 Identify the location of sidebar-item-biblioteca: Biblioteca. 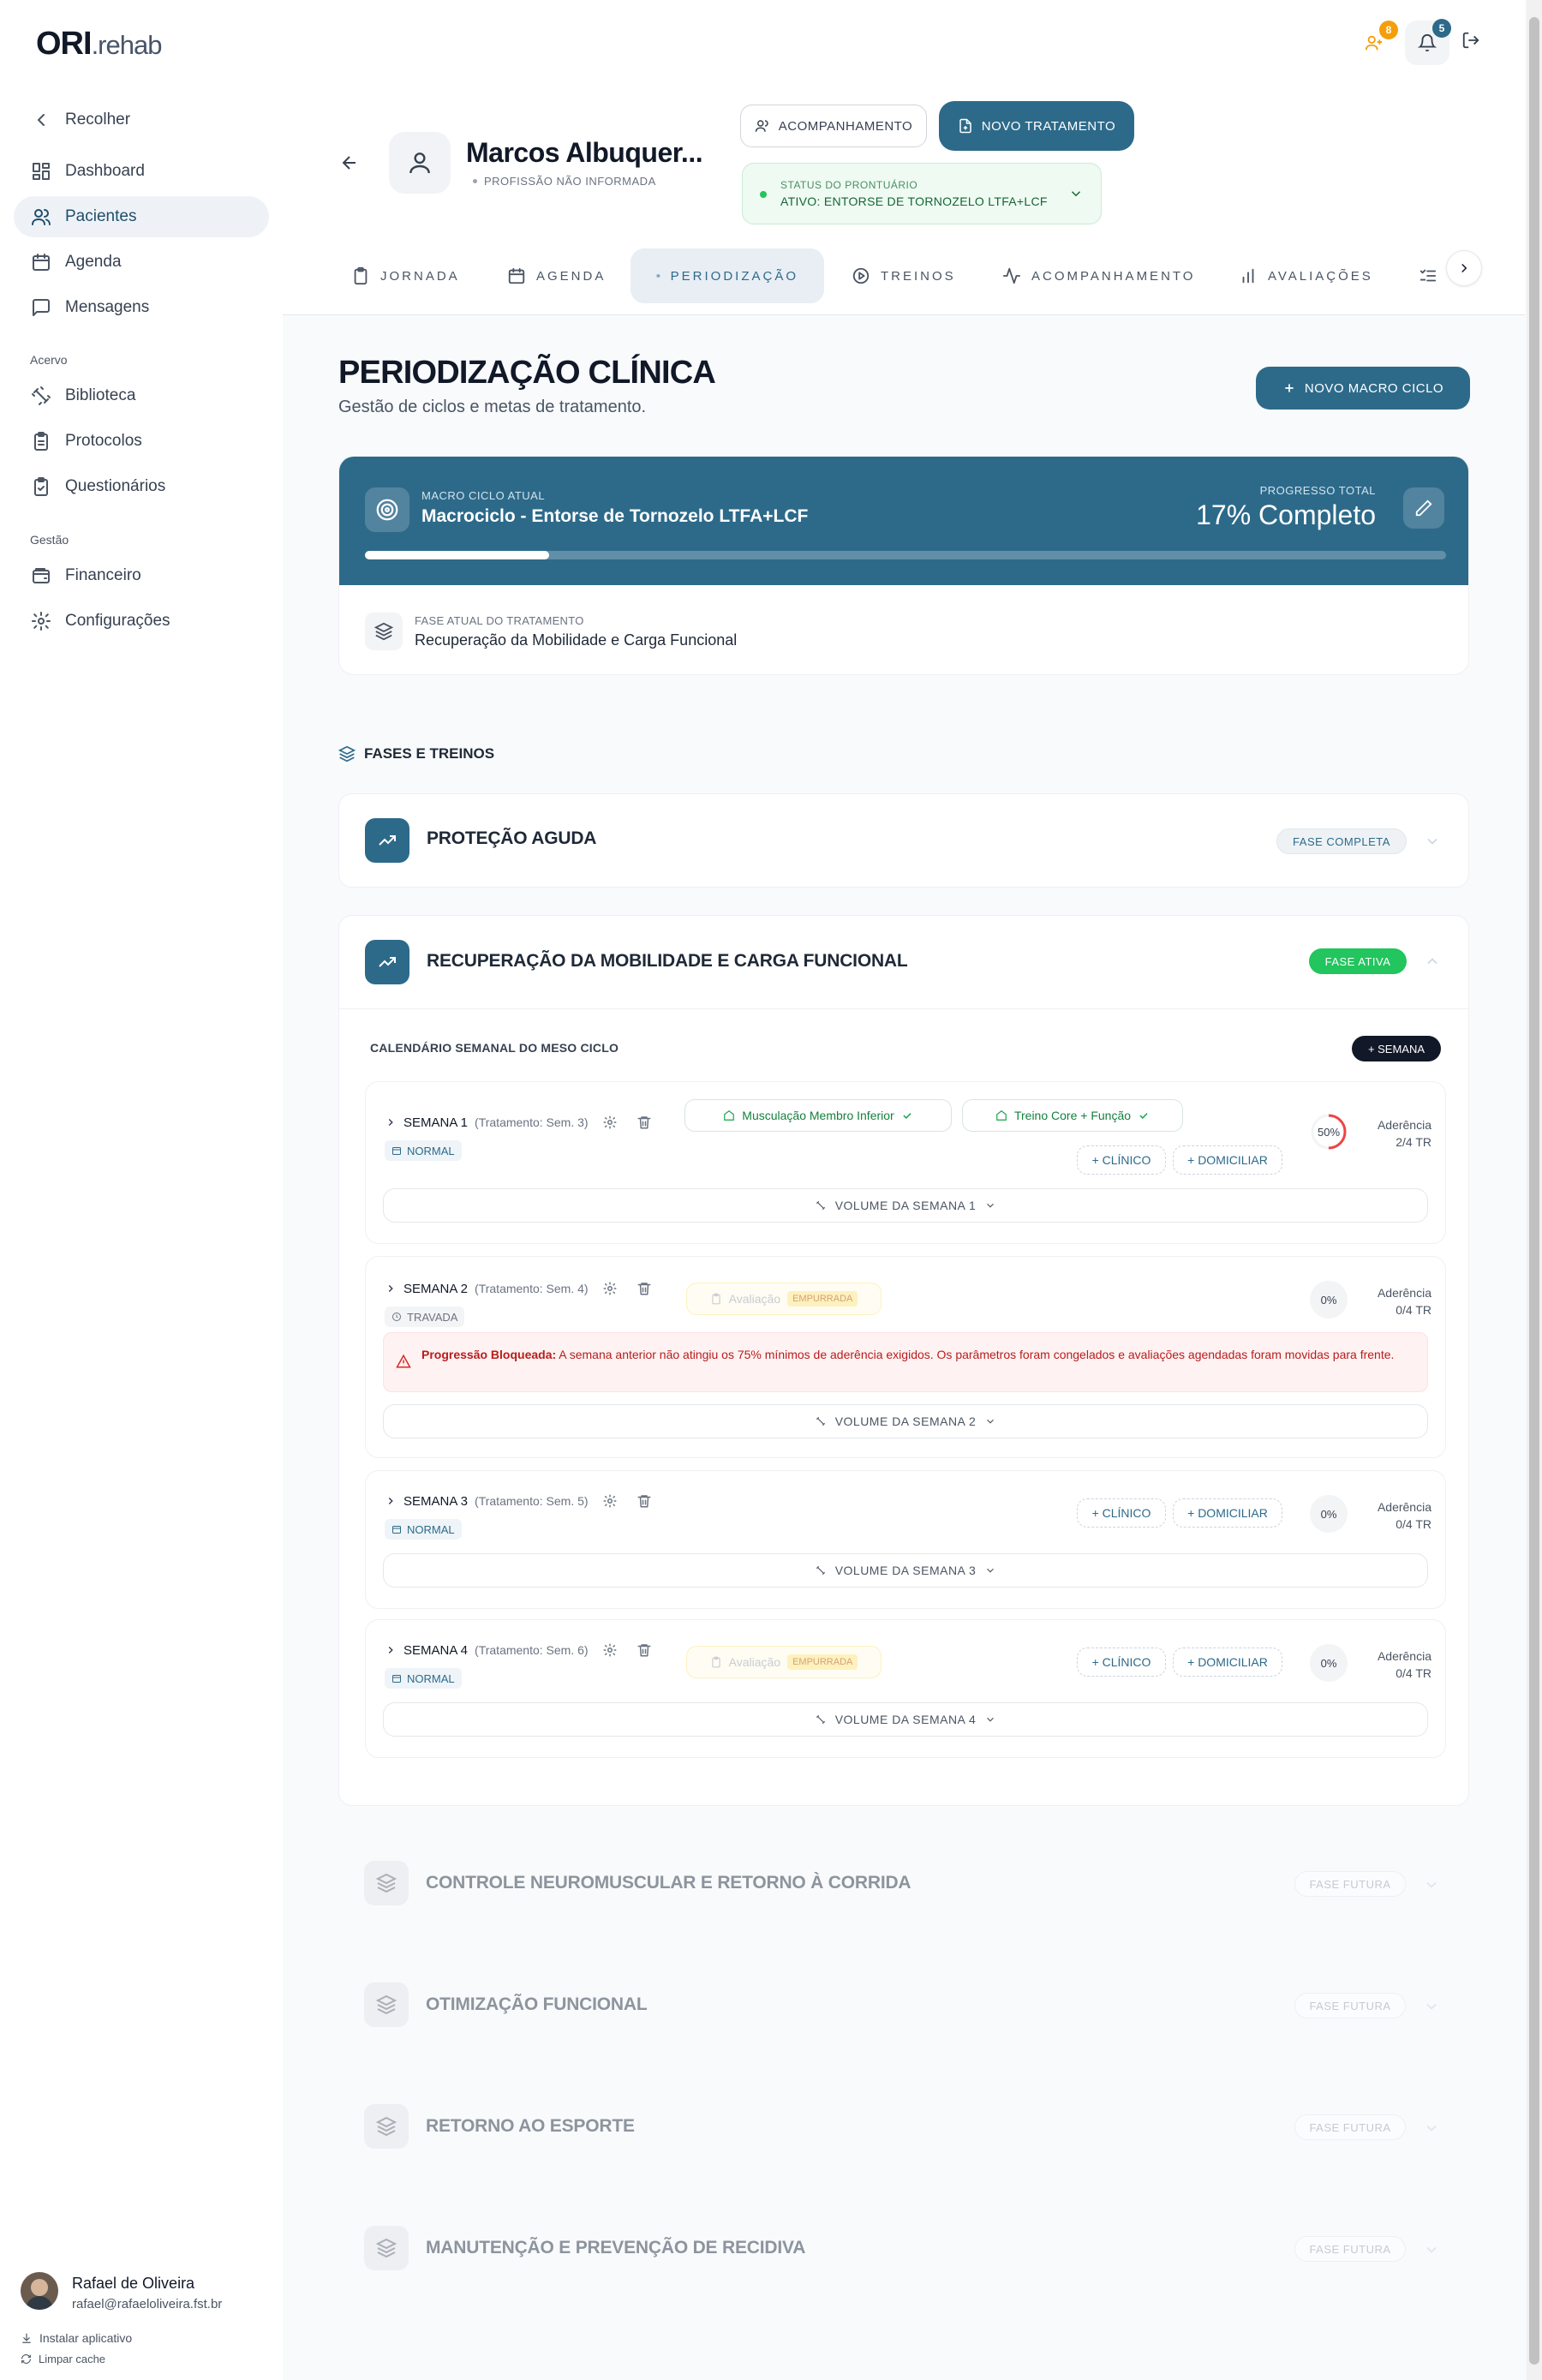
(142, 395).